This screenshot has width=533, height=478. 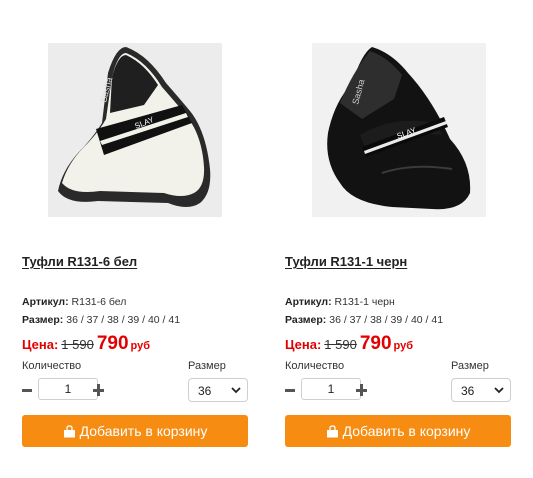 I want to click on loafer-white-icon: SLAY Sasha, so click(x=135, y=130).